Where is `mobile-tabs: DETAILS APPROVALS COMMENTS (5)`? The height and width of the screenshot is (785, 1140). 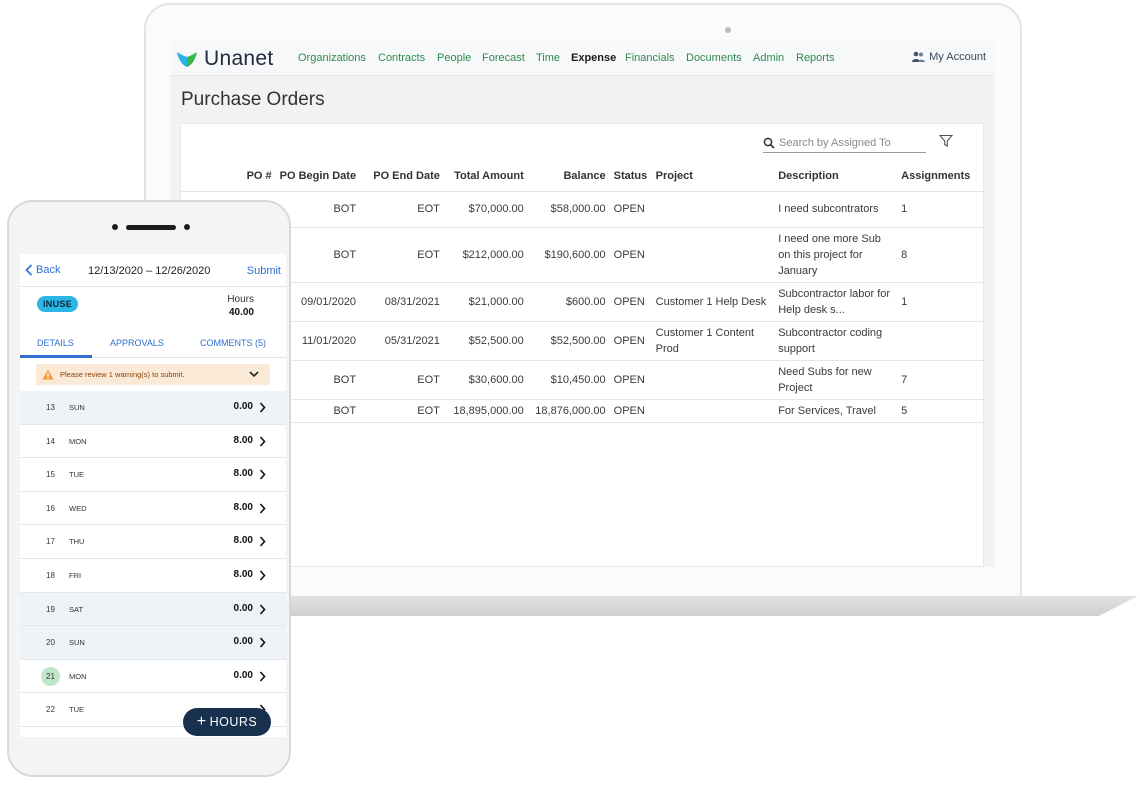 mobile-tabs: DETAILS APPROVALS COMMENTS (5) is located at coordinates (153, 343).